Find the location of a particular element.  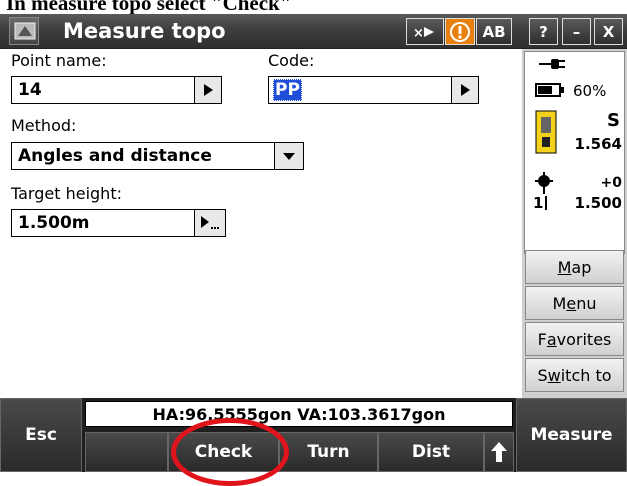

prism-target-icon is located at coordinates (544, 183).